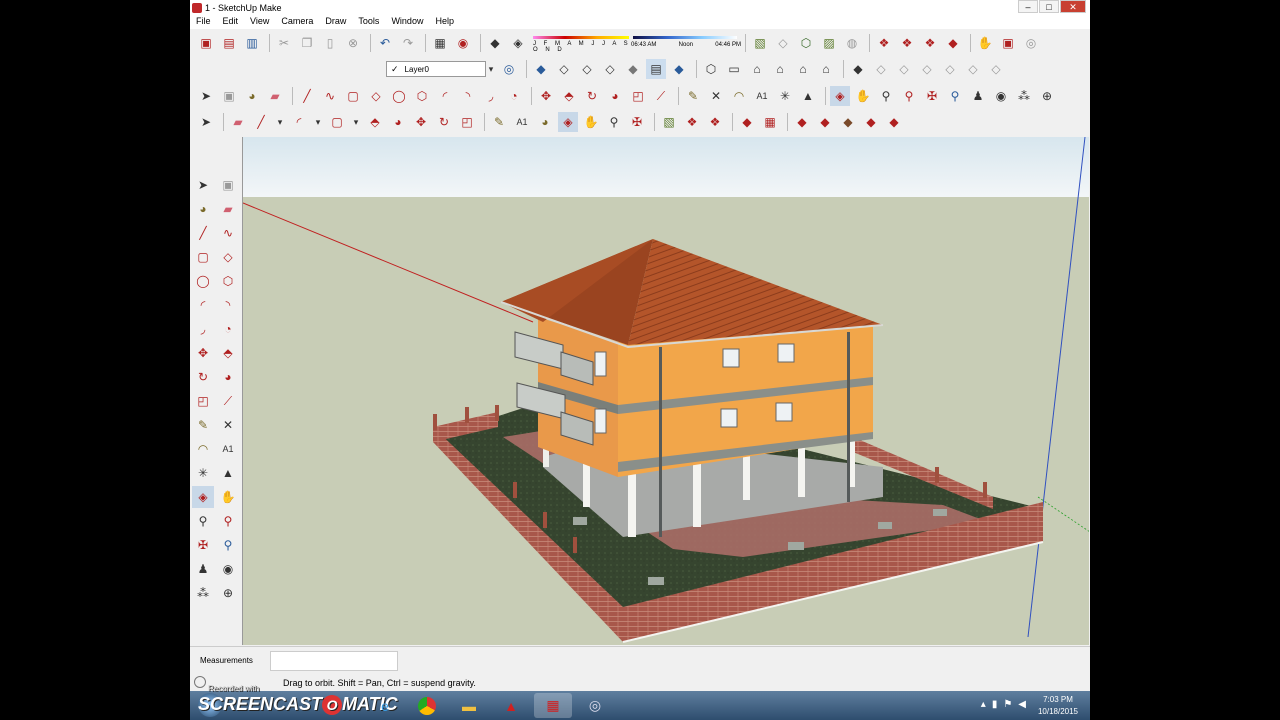  Describe the element at coordinates (467, 122) in the screenshot. I see `scale-icon: ◰` at that location.